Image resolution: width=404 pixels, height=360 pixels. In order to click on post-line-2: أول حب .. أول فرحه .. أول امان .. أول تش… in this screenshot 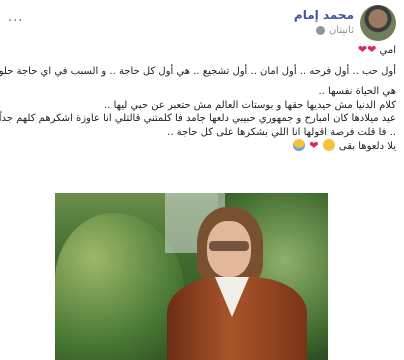, I will do `click(198, 71)`.